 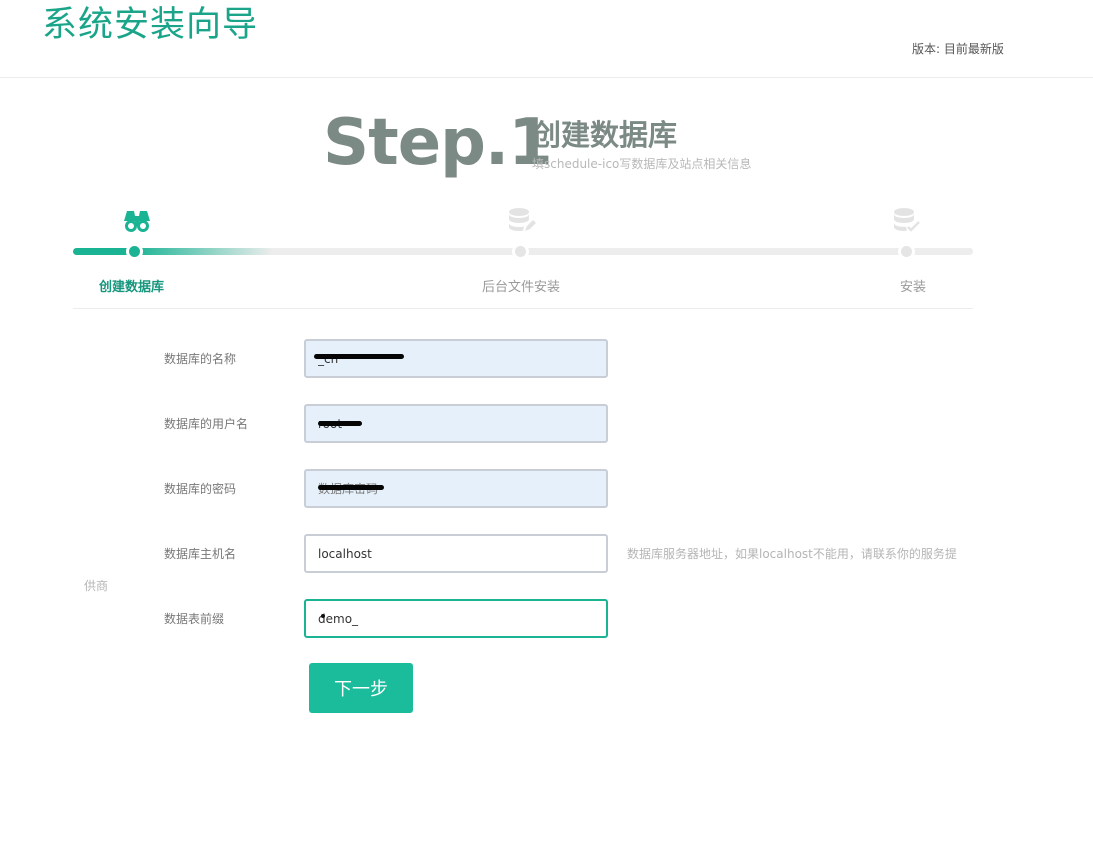 I want to click on step-3-dot, so click(x=906, y=251).